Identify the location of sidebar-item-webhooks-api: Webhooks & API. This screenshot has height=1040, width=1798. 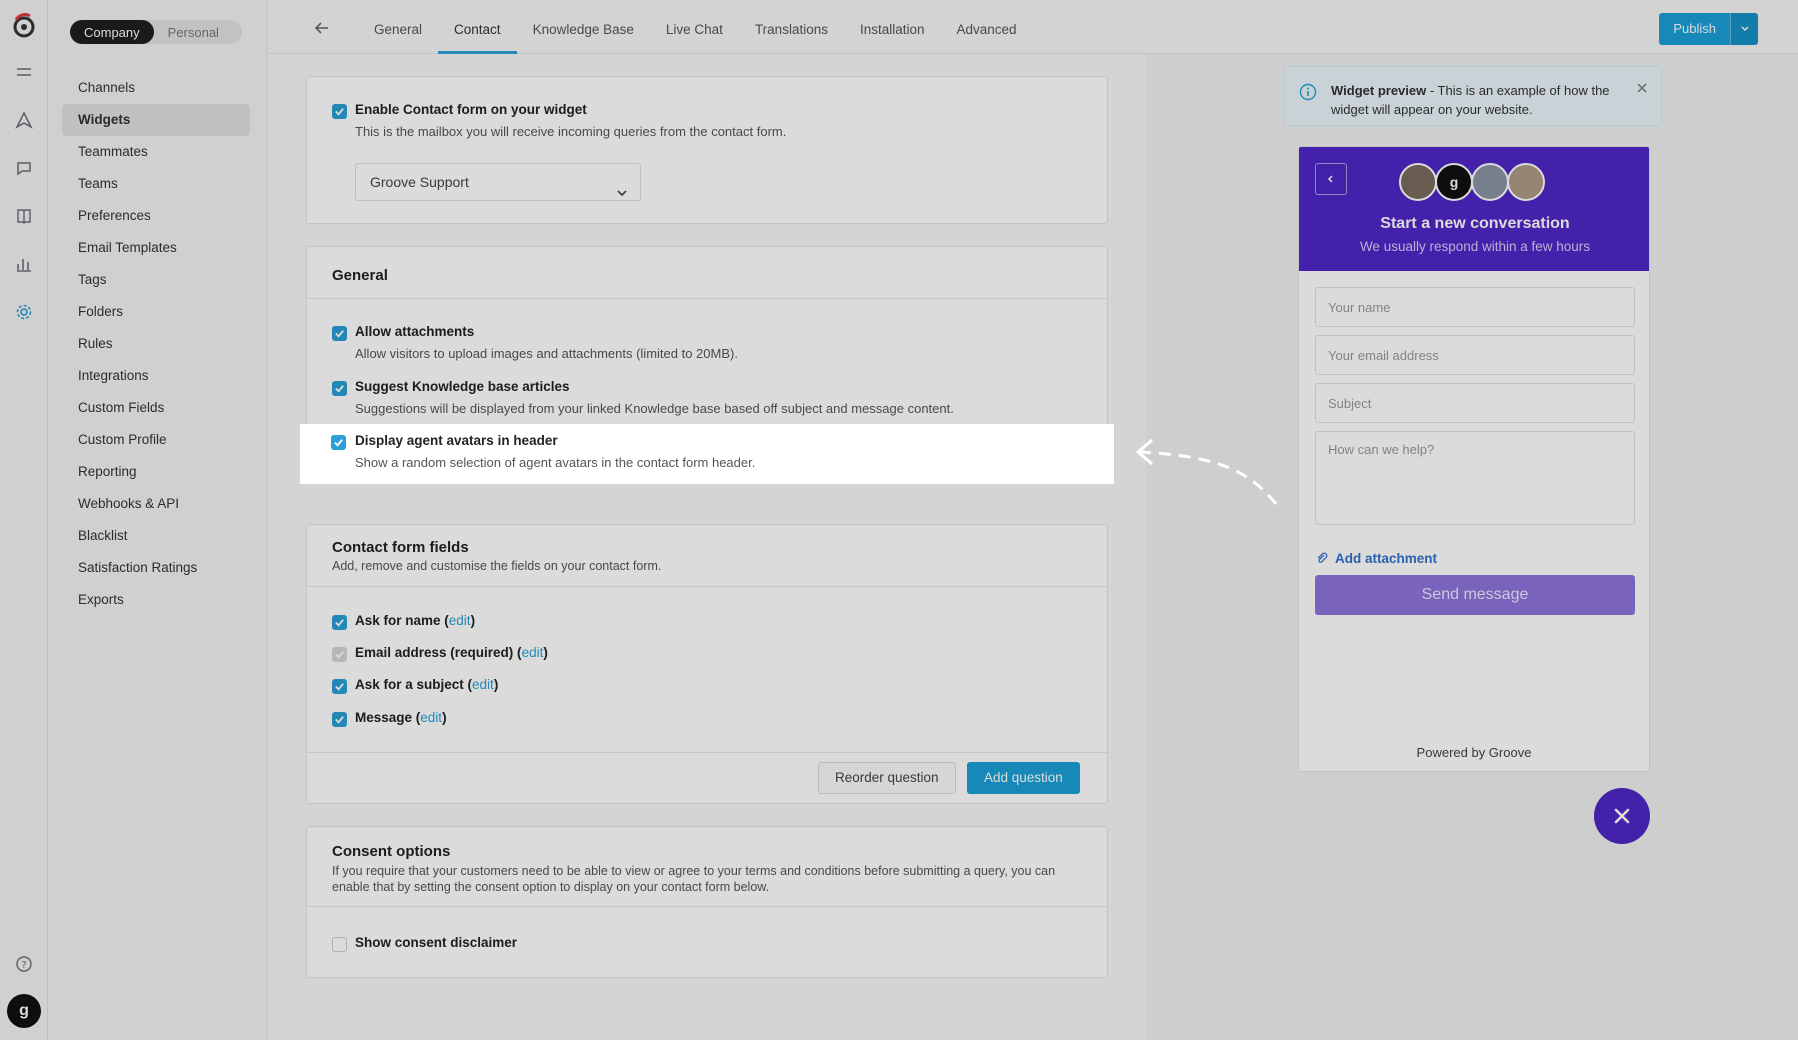
(156, 504).